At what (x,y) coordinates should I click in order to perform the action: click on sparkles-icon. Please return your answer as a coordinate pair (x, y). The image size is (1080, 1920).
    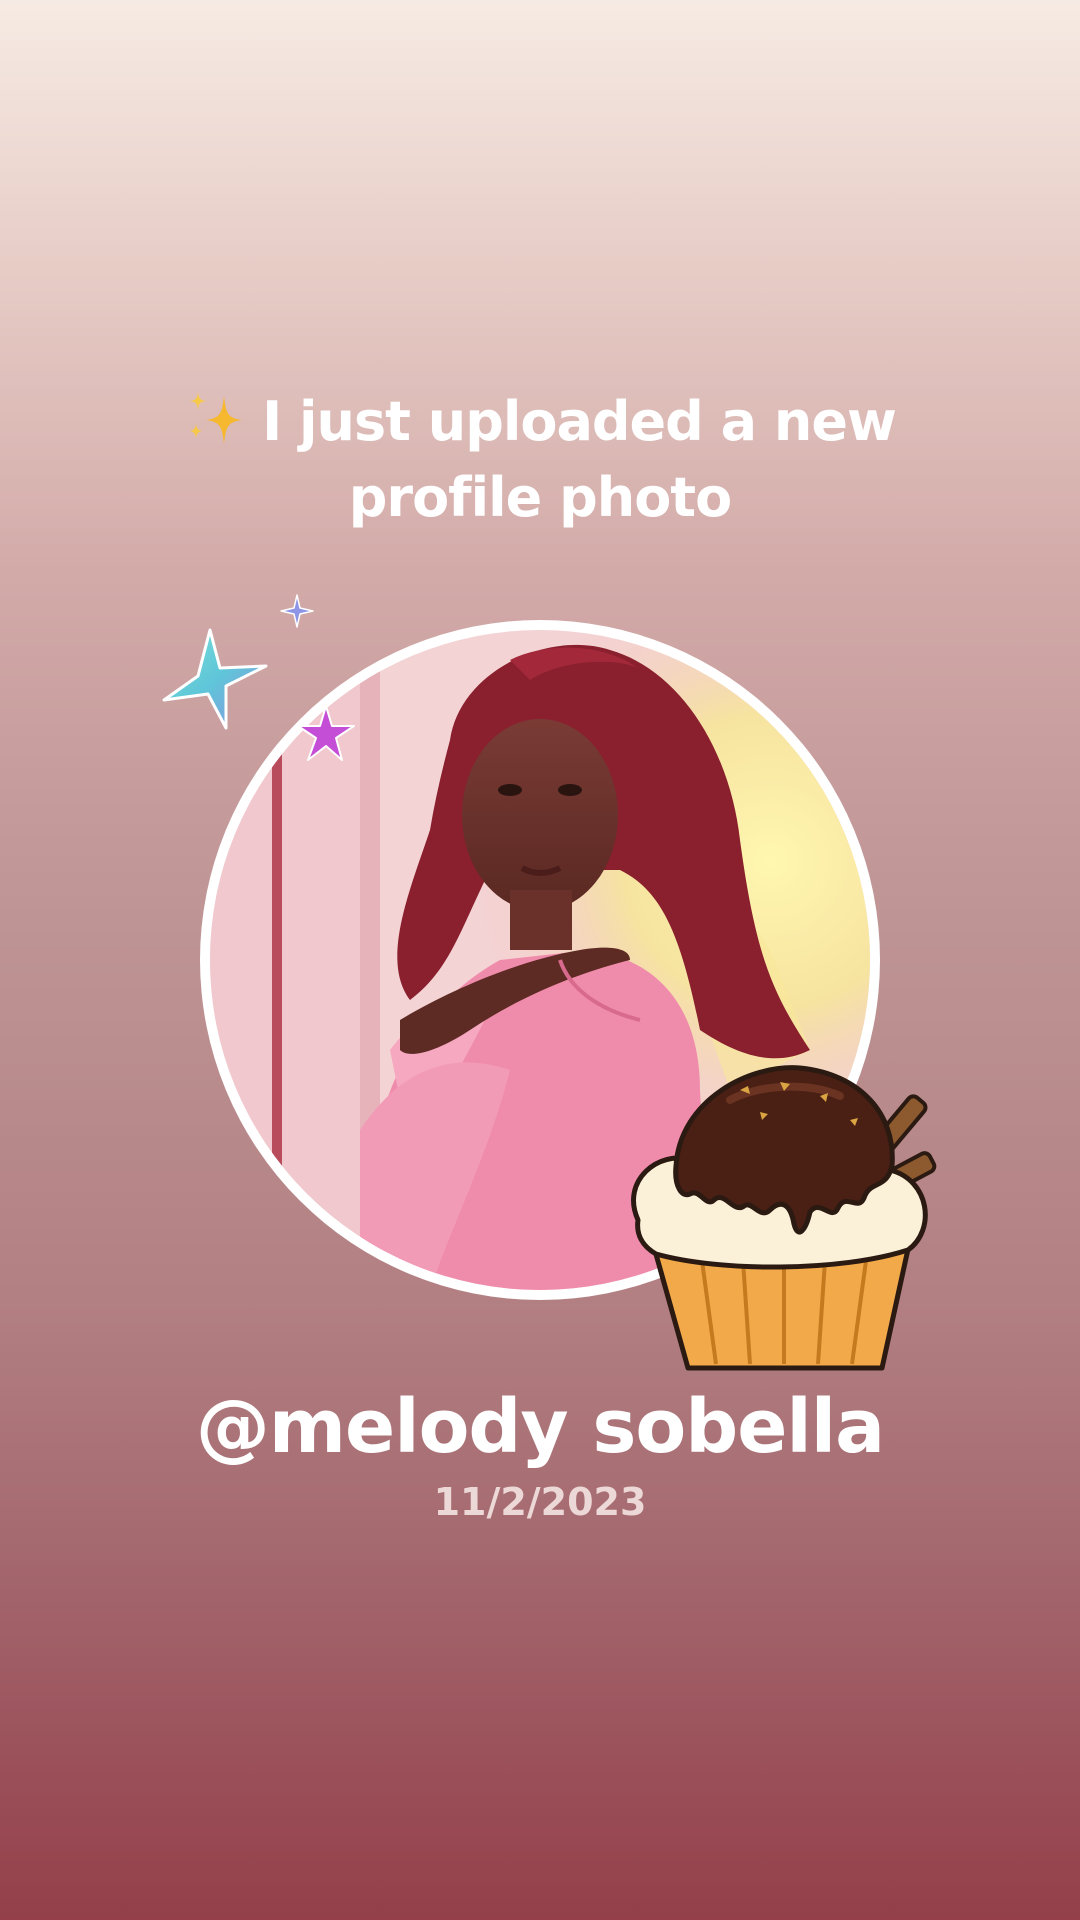
    Looking at the image, I should click on (215, 418).